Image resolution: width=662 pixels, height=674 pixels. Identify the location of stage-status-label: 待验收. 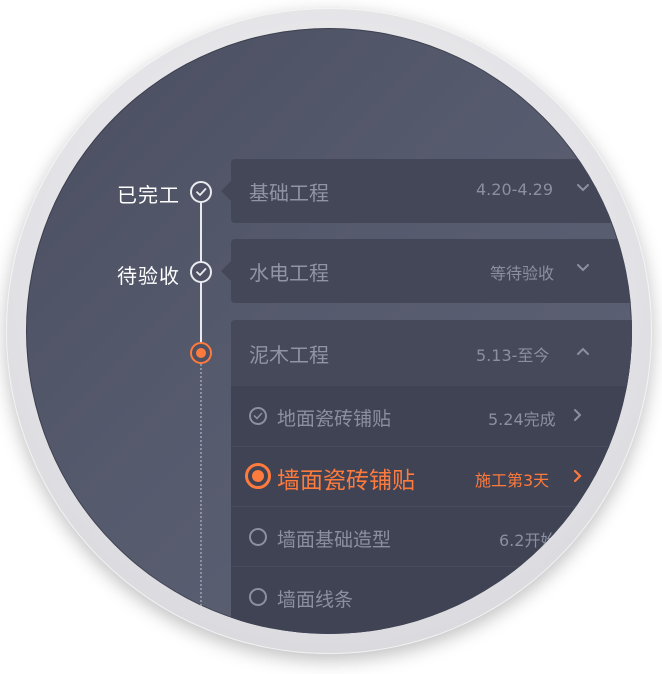
(148, 276).